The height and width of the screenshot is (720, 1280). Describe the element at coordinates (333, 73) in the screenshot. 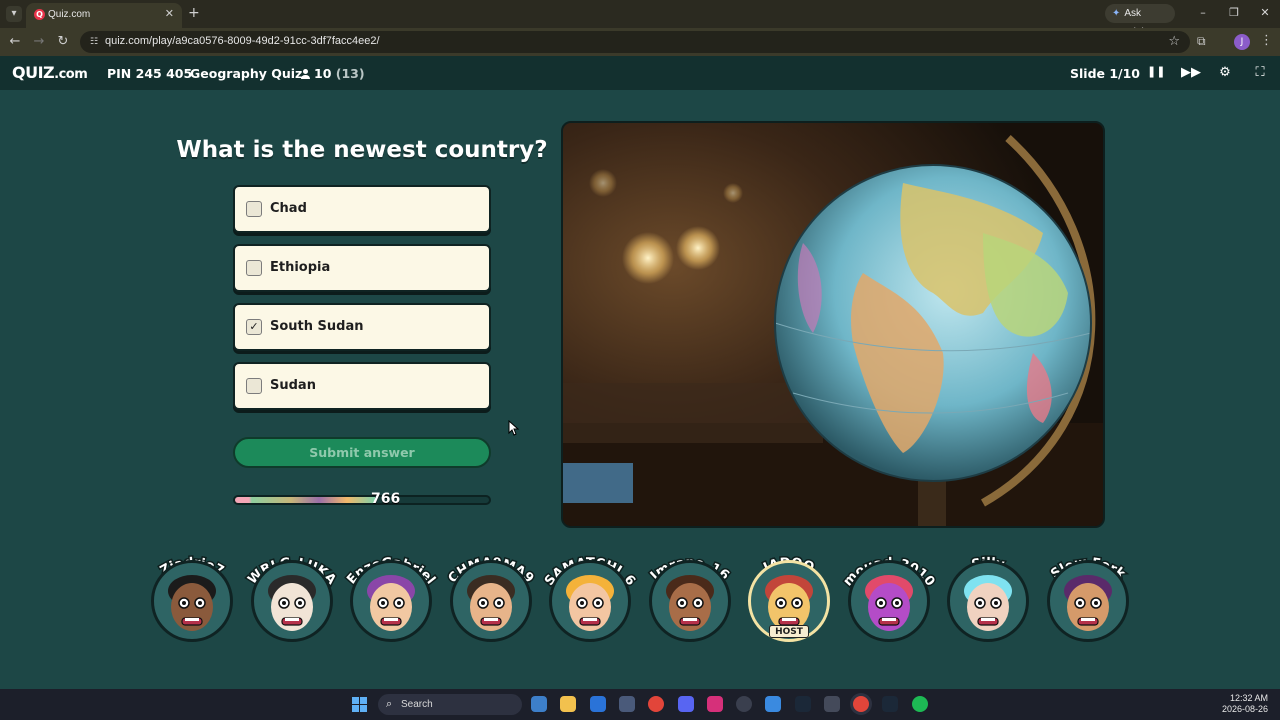

I see `player-count: 10 (13)` at that location.